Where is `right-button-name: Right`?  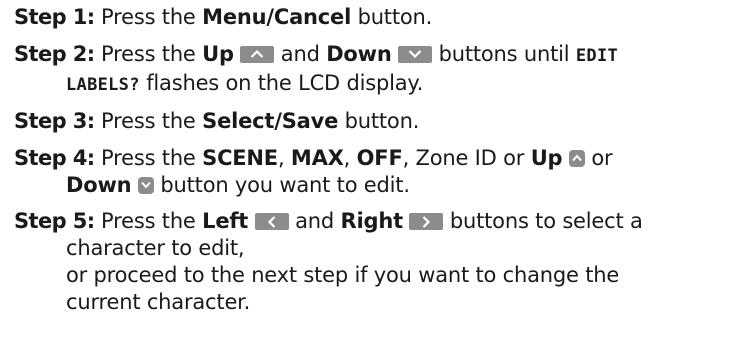 right-button-name: Right is located at coordinates (372, 221).